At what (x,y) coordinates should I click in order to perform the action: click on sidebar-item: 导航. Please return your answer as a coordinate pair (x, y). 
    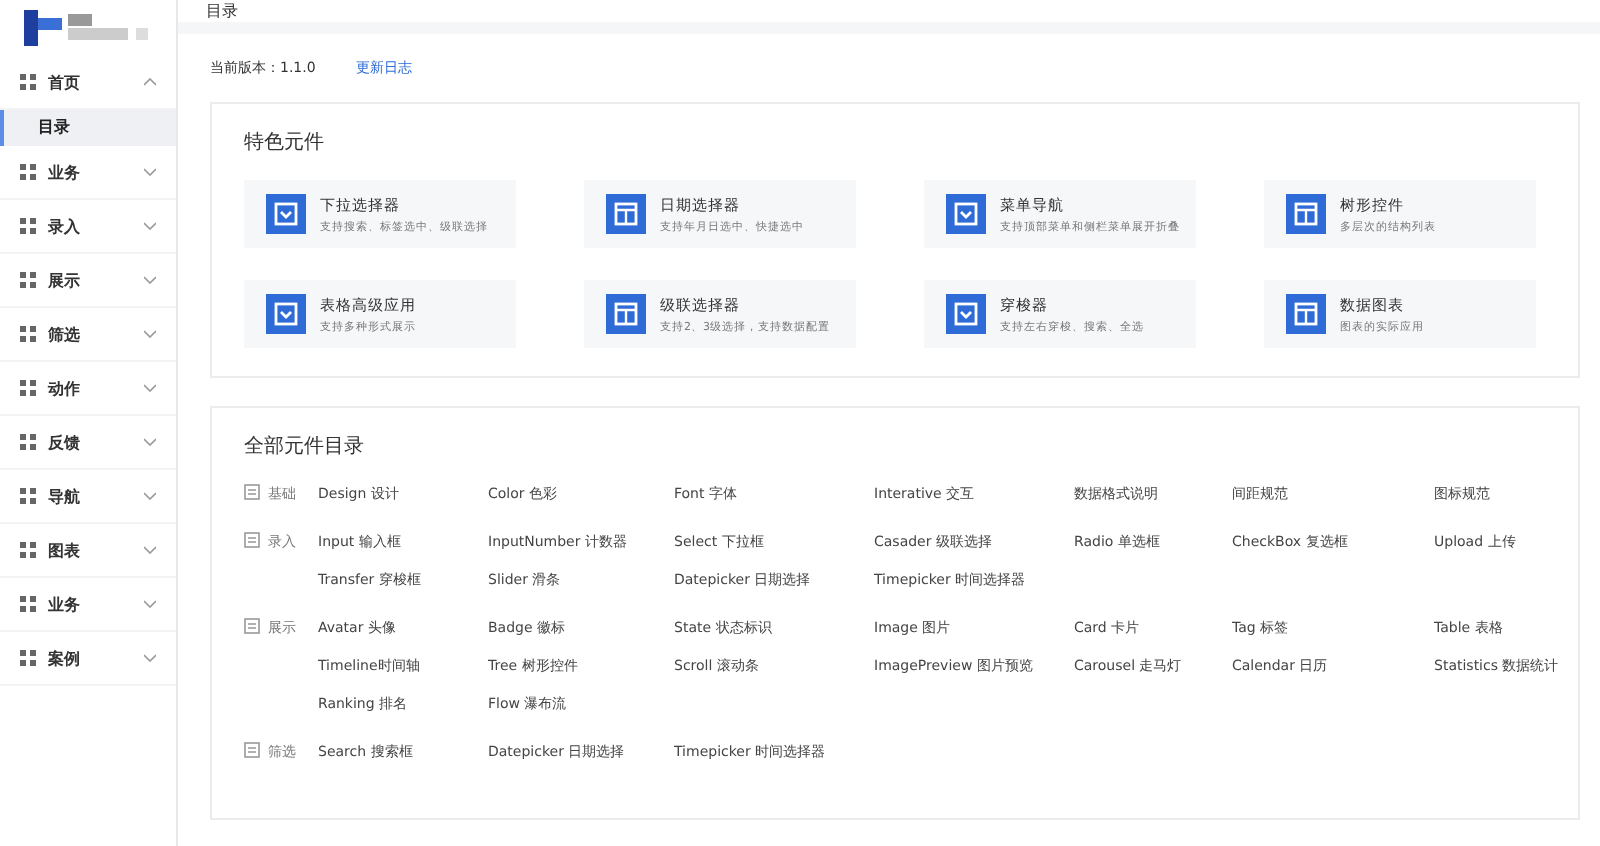
    Looking at the image, I should click on (88, 497).